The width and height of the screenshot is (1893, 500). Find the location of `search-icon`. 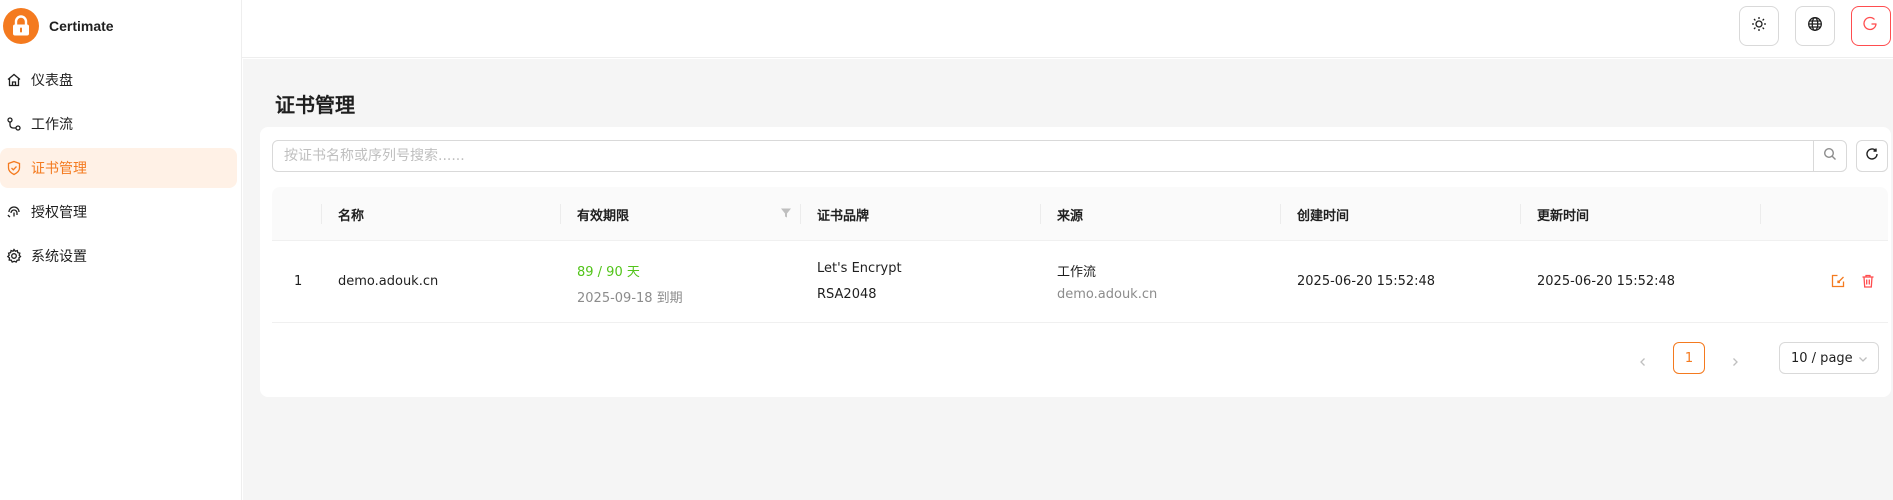

search-icon is located at coordinates (1830, 156).